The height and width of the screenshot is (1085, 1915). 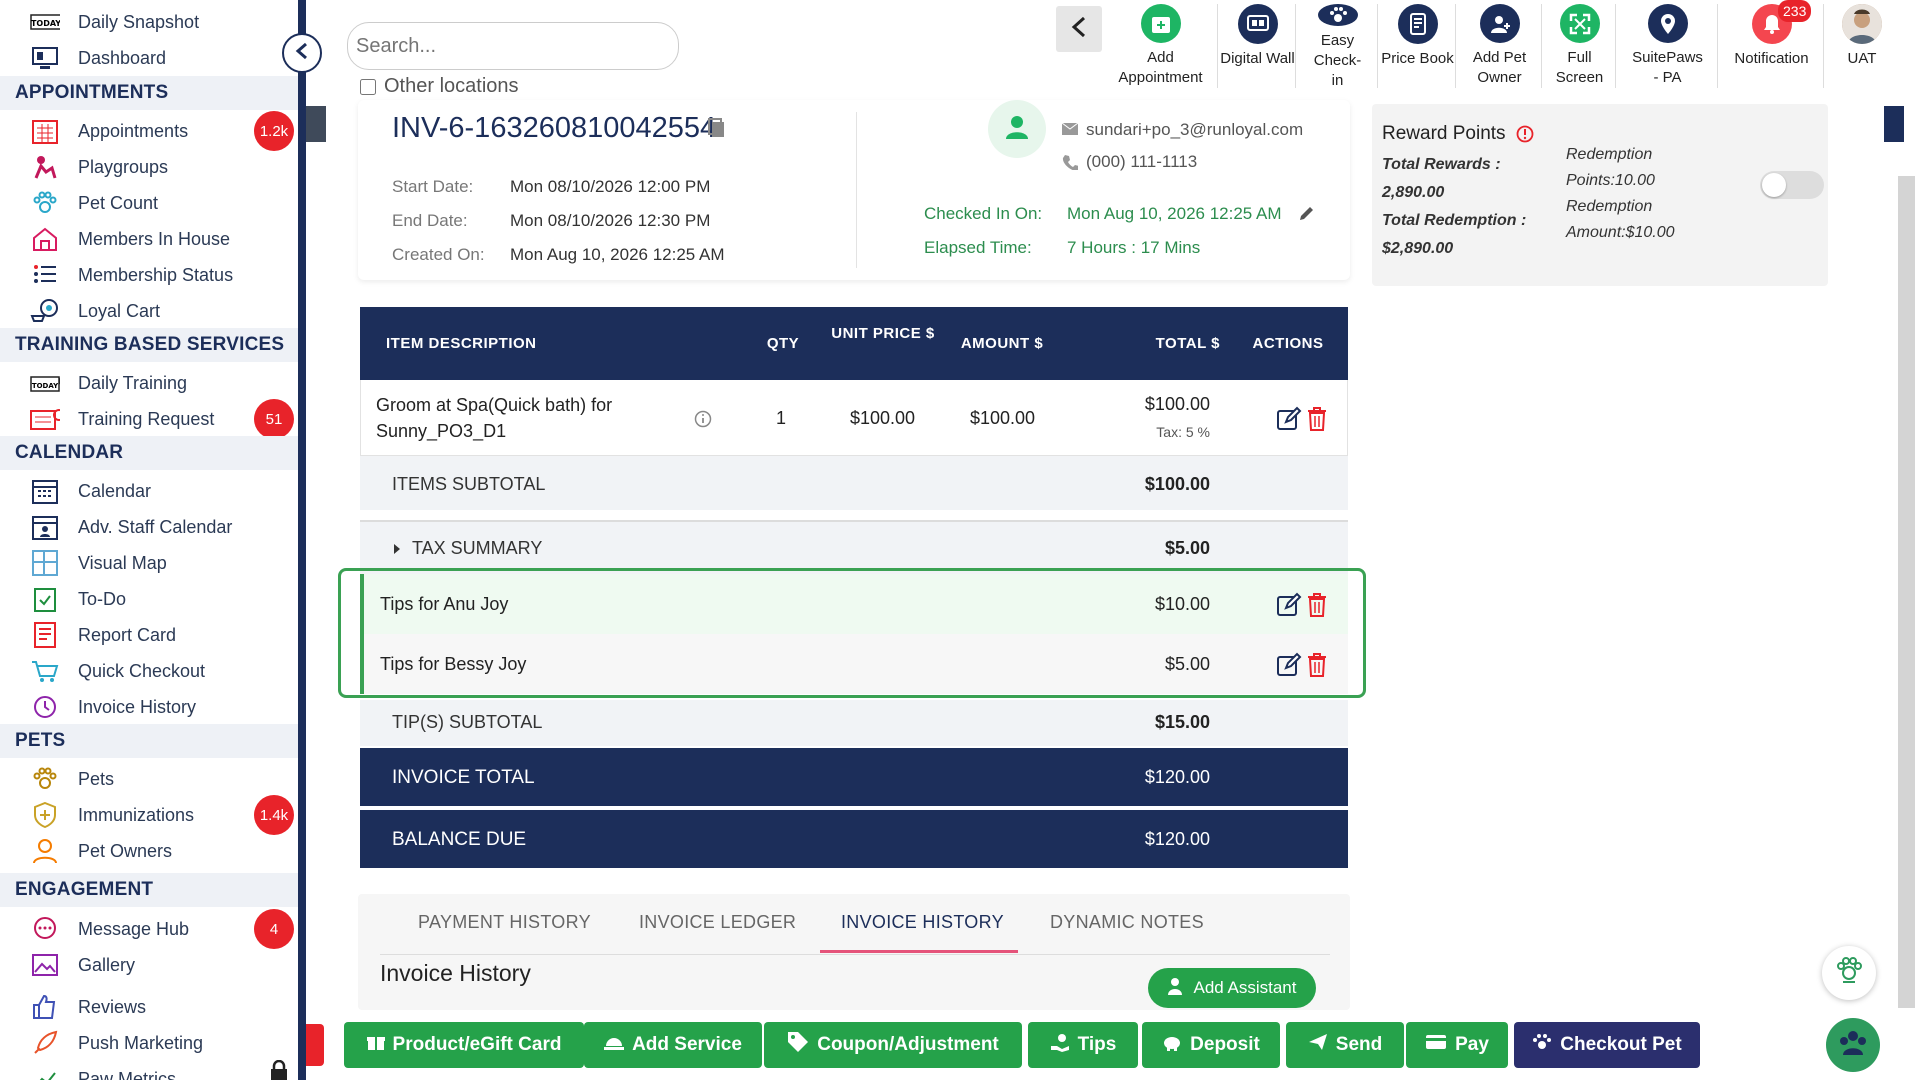 What do you see at coordinates (45, 419) in the screenshot?
I see `training-request-icon` at bounding box center [45, 419].